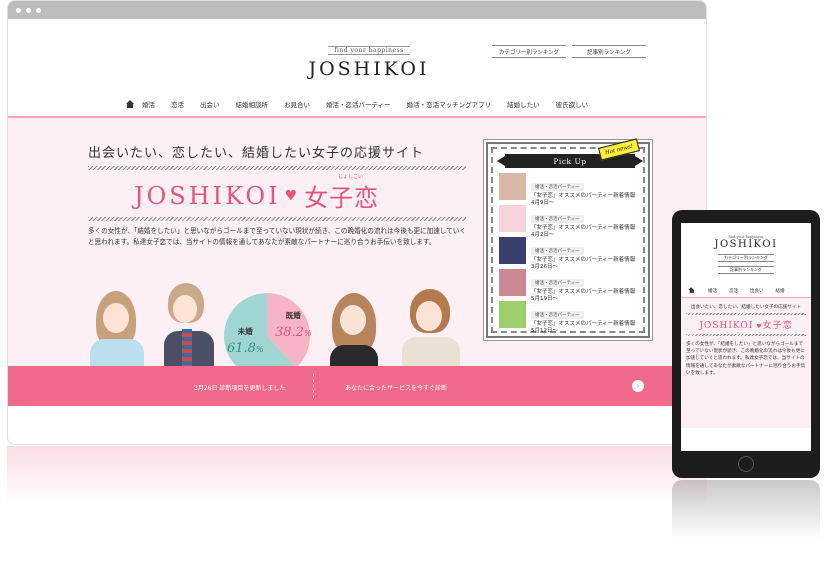 This screenshot has height=563, width=827. I want to click on pie-label-single: 未婚 61.8%, so click(245, 341).